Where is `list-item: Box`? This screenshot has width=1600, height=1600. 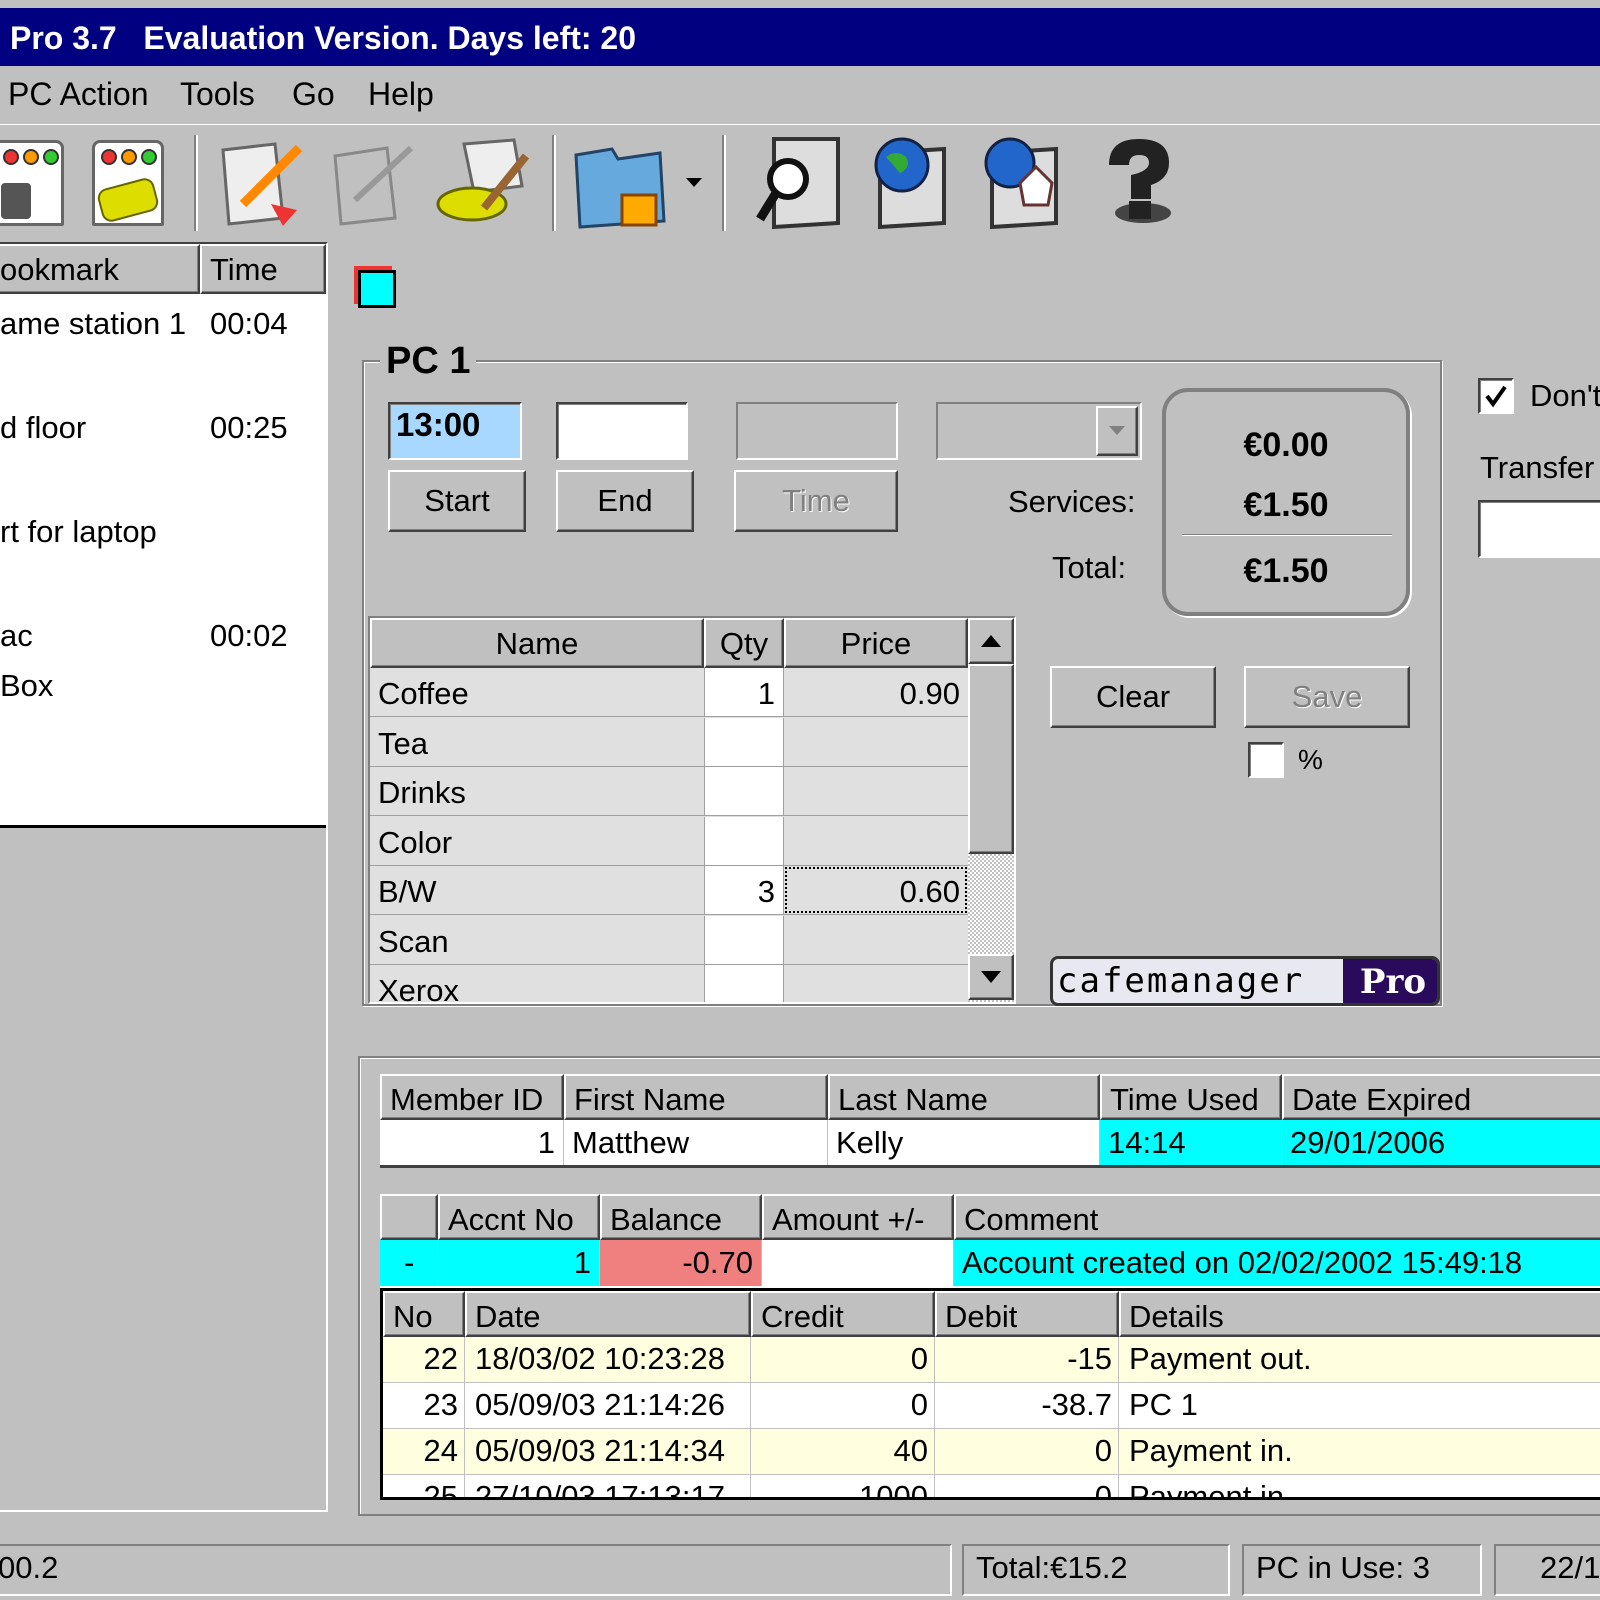 list-item: Box is located at coordinates (26, 686).